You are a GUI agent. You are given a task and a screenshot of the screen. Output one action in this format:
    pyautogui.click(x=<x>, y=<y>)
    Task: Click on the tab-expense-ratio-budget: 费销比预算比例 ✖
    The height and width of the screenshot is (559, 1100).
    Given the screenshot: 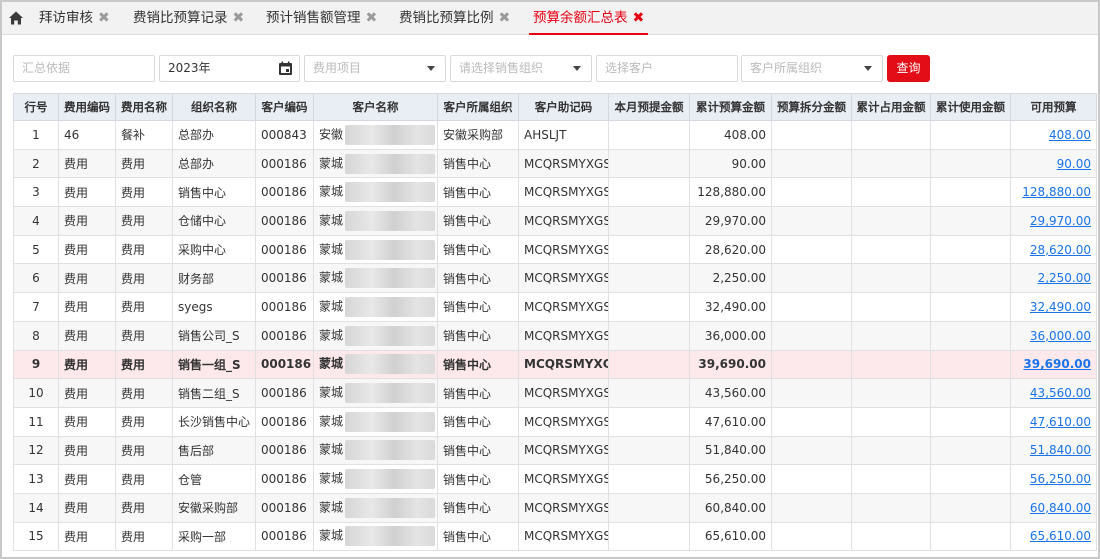 What is the action you would take?
    pyautogui.click(x=454, y=18)
    